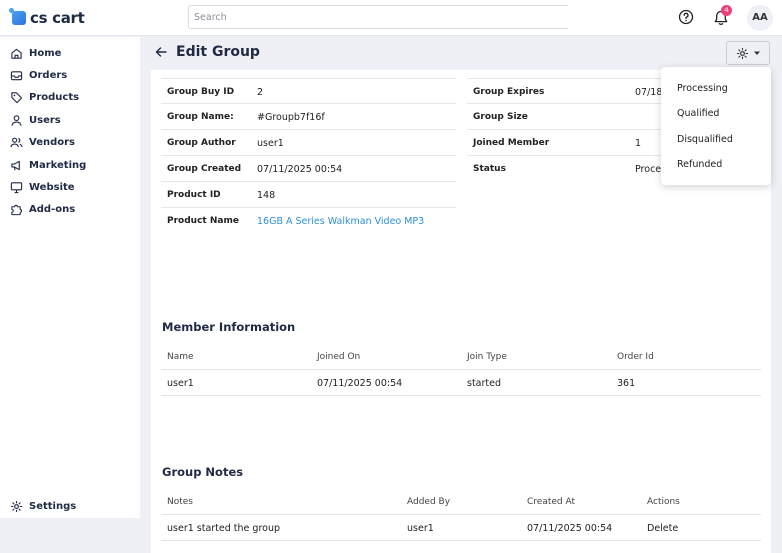 Image resolution: width=782 pixels, height=553 pixels. I want to click on detail-label: Joined Member, so click(511, 143).